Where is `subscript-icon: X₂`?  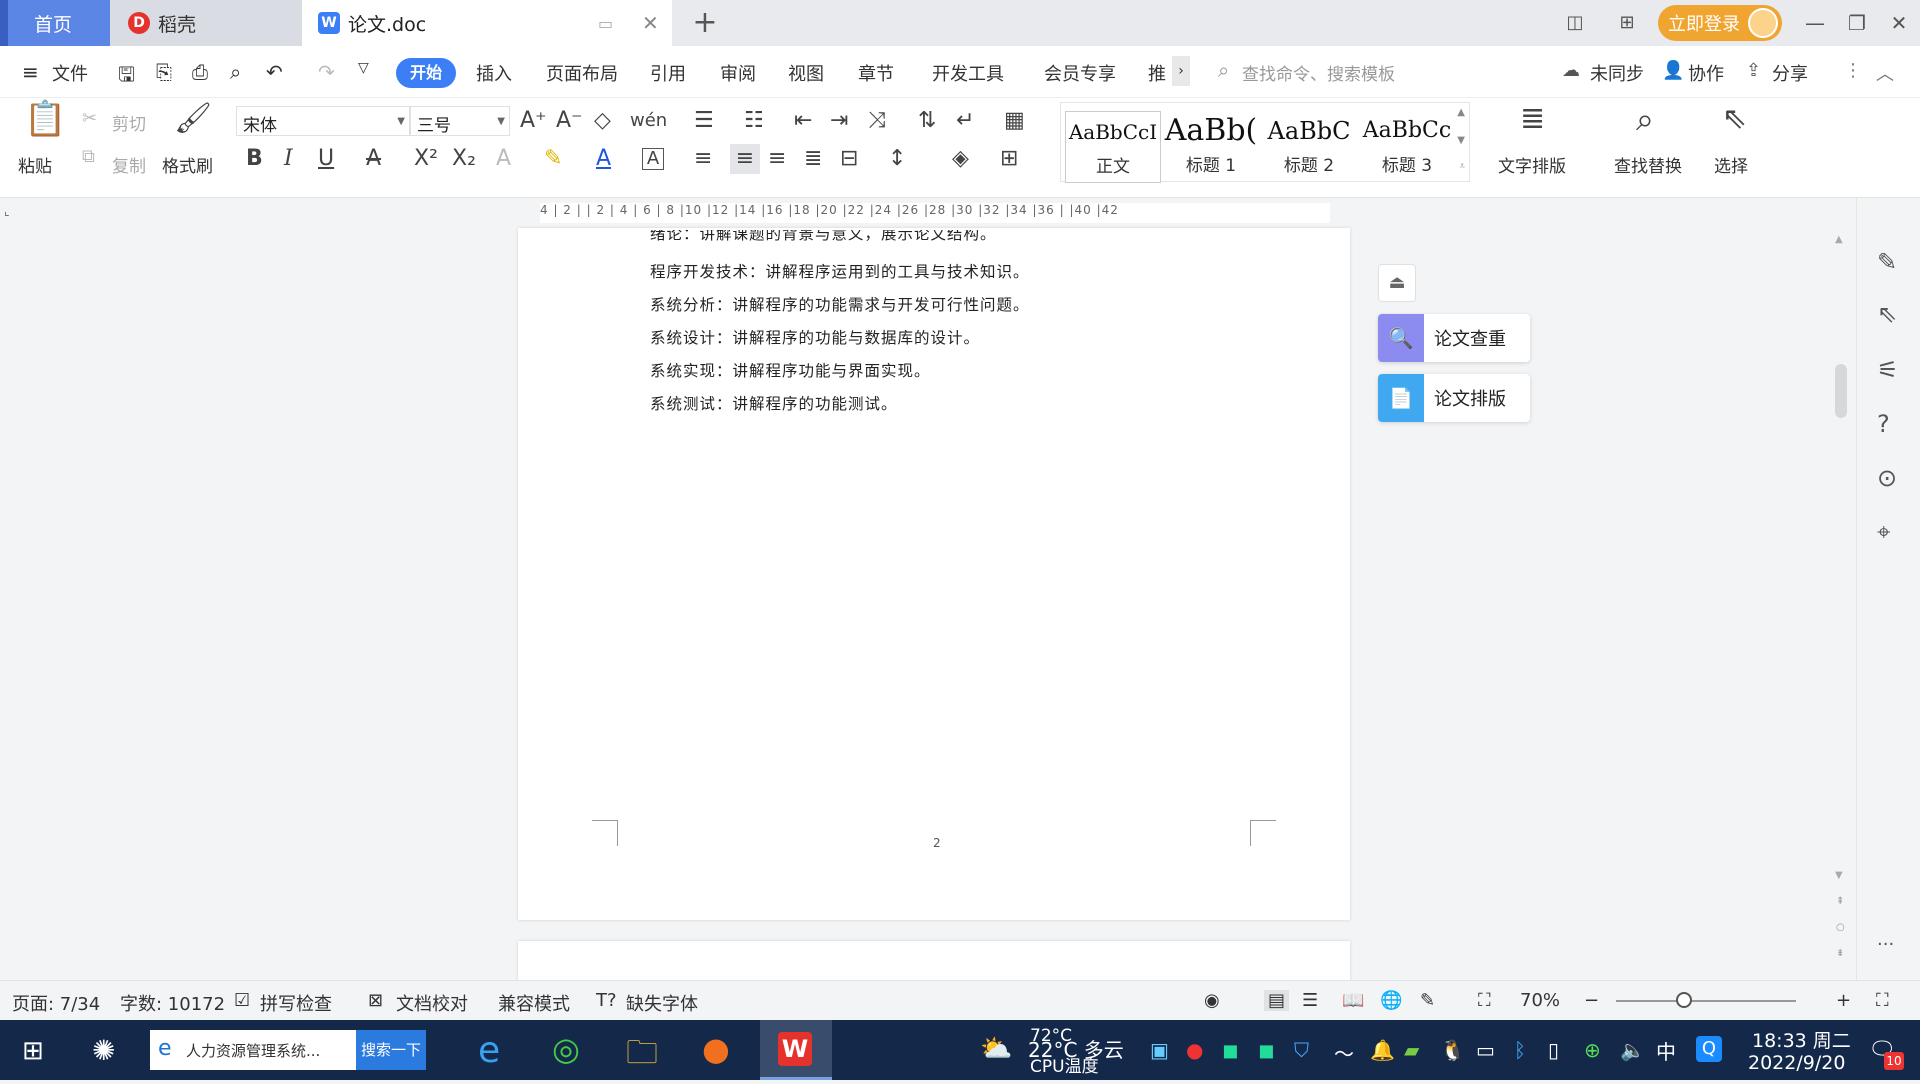 subscript-icon: X₂ is located at coordinates (464, 159).